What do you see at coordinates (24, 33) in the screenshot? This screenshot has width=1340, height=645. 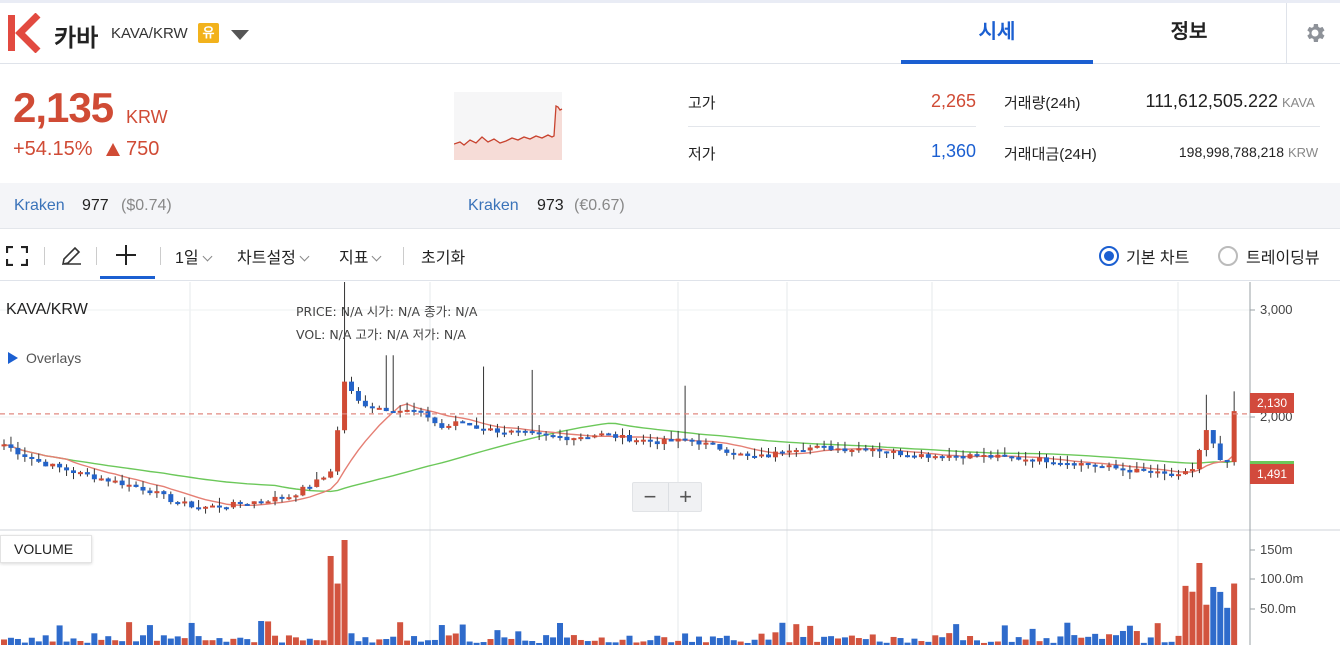 I see `brand-logo-icon` at bounding box center [24, 33].